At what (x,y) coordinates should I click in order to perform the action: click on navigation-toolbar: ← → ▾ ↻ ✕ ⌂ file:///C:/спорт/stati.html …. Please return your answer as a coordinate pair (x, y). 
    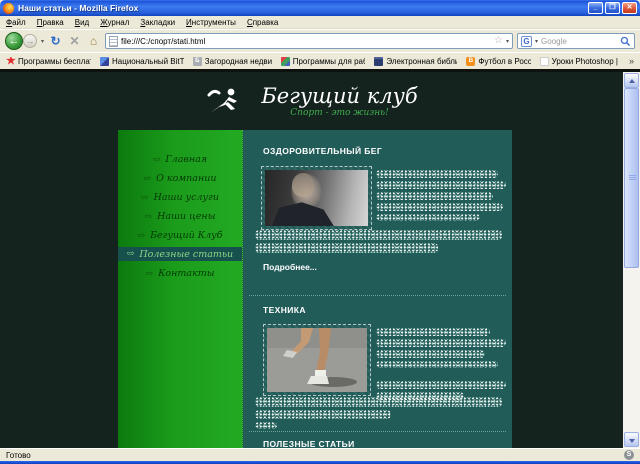
    Looking at the image, I should click on (320, 40).